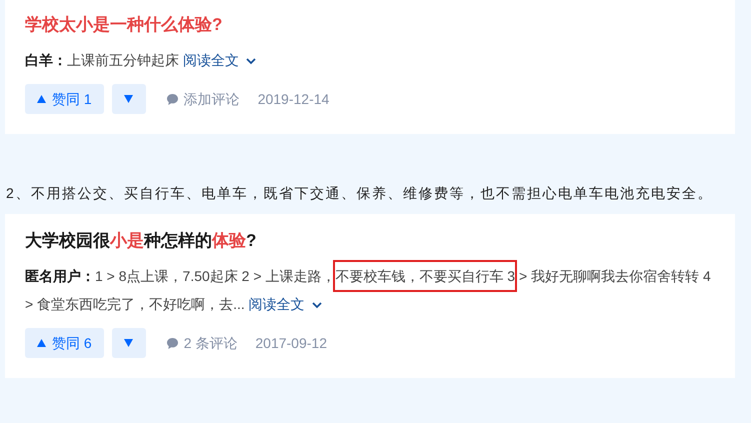 This screenshot has height=423, width=751. What do you see at coordinates (64, 343) in the screenshot?
I see `upvote-button: 赞同 6` at bounding box center [64, 343].